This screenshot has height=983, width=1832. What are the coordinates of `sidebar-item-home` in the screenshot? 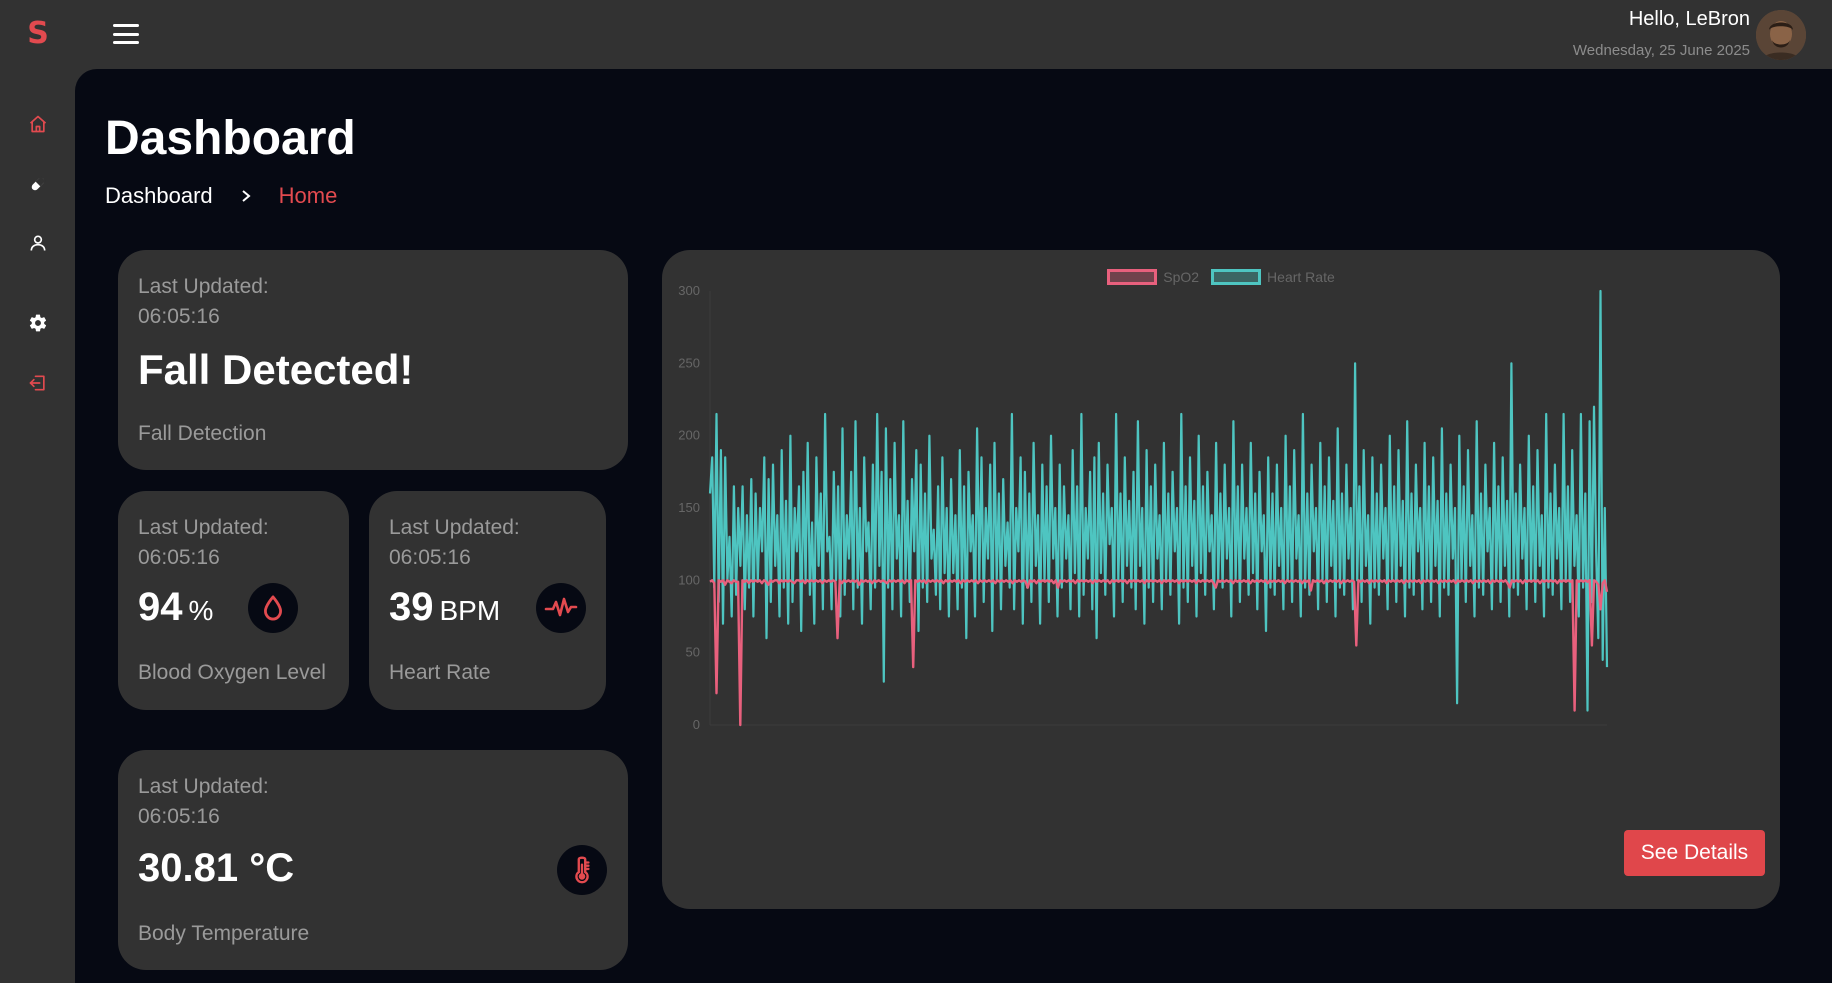 It's located at (38, 124).